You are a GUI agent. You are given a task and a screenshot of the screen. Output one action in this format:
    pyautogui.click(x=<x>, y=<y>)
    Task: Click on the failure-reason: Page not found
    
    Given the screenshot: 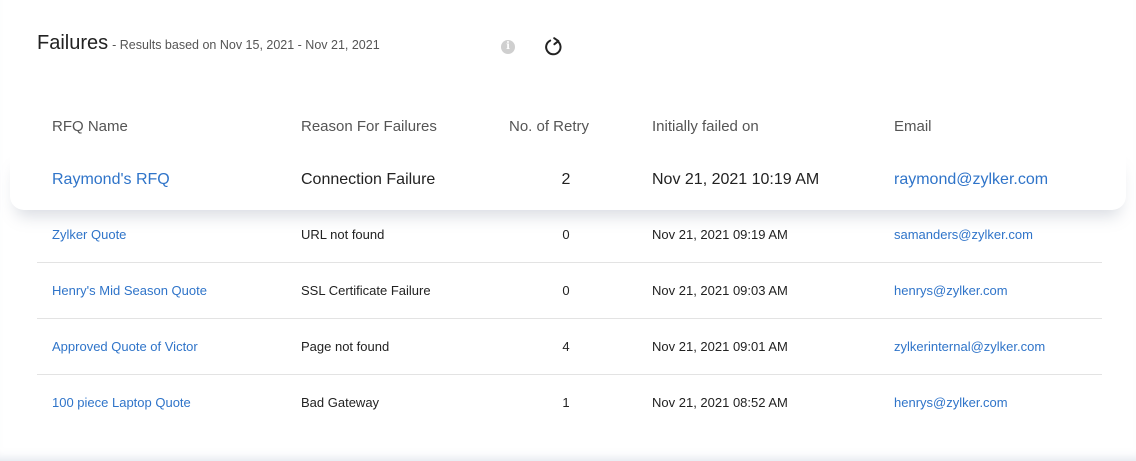 What is the action you would take?
    pyautogui.click(x=345, y=346)
    